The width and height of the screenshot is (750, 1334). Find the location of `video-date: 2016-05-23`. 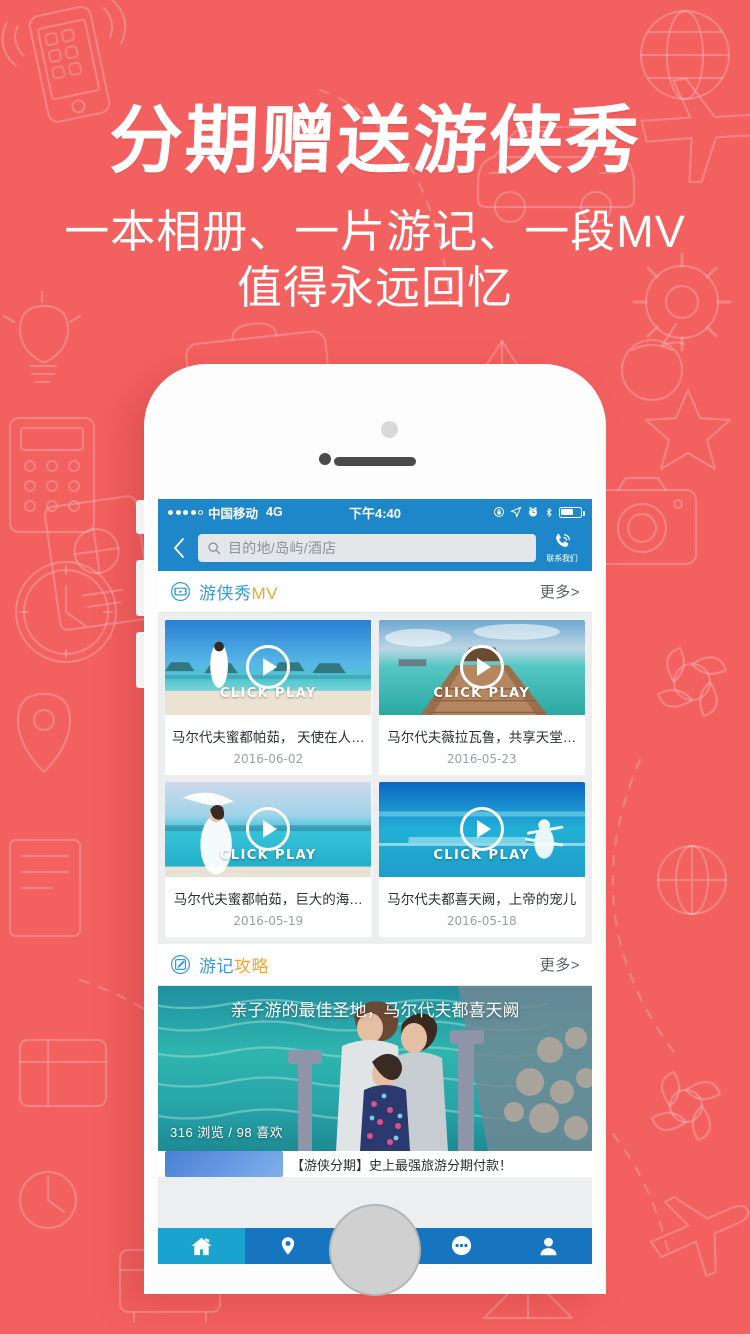

video-date: 2016-05-23 is located at coordinates (481, 759).